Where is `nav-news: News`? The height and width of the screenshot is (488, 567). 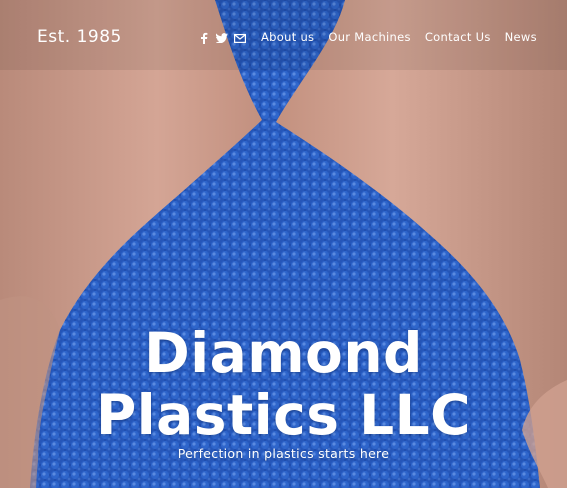
nav-news: News is located at coordinates (521, 37).